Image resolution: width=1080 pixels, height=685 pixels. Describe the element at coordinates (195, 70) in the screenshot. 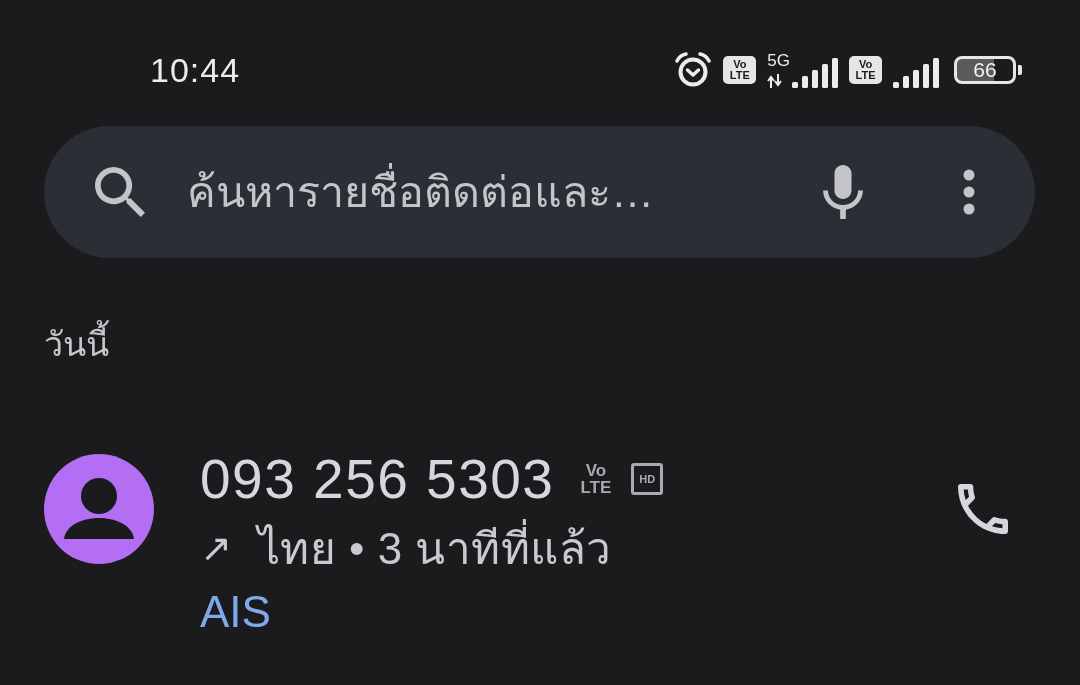

I see `clock-time: 10:44` at that location.